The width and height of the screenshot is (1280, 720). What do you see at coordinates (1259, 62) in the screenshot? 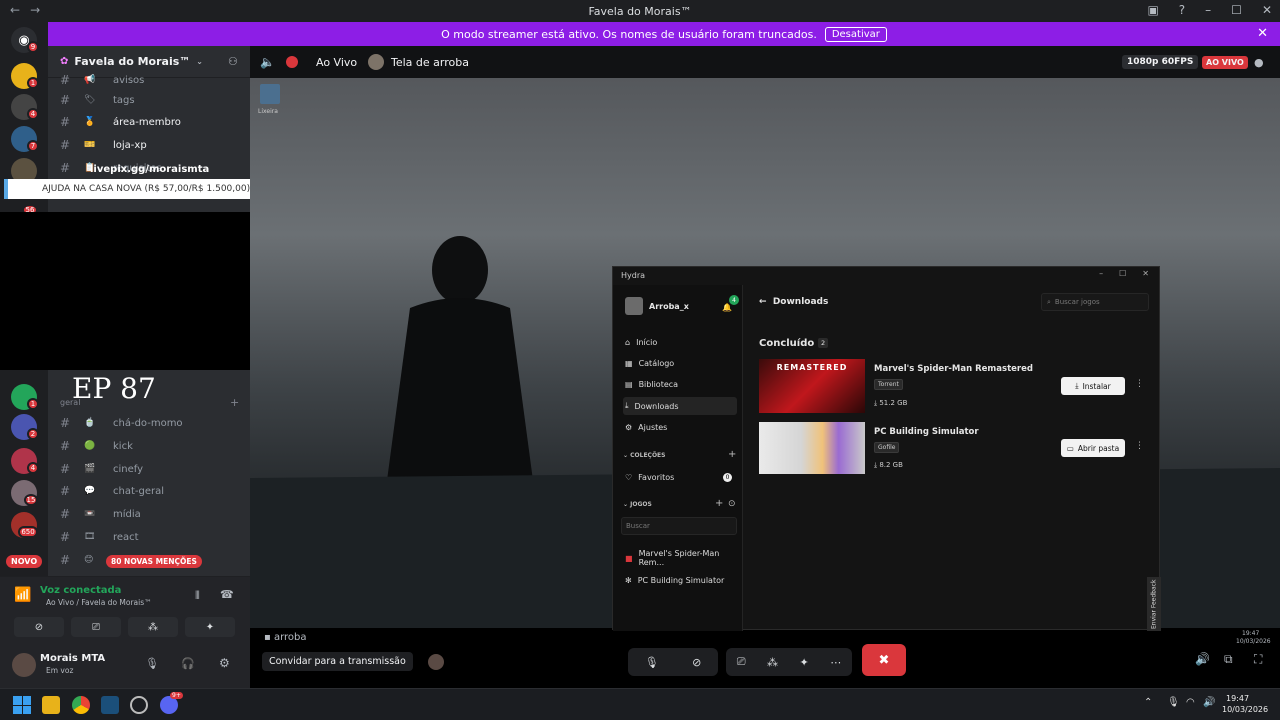
I see `chat-bubble-icon: ●` at bounding box center [1259, 62].